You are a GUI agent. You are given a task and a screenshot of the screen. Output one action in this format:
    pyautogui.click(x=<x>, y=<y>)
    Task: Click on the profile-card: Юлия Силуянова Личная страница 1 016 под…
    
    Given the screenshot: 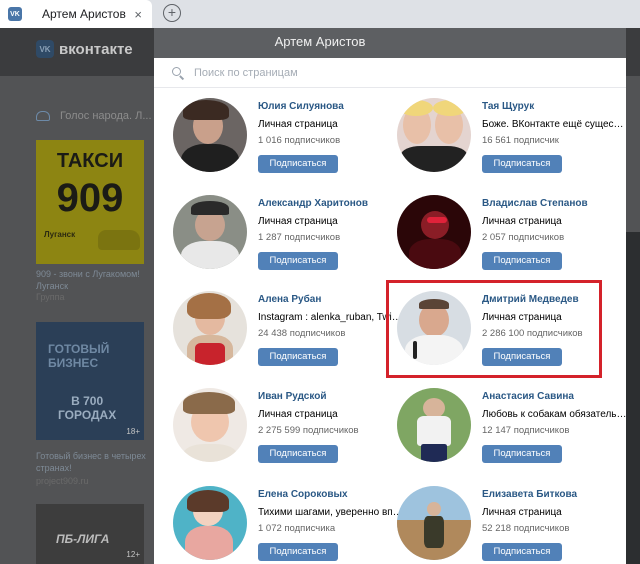 What is the action you would take?
    pyautogui.click(x=288, y=146)
    